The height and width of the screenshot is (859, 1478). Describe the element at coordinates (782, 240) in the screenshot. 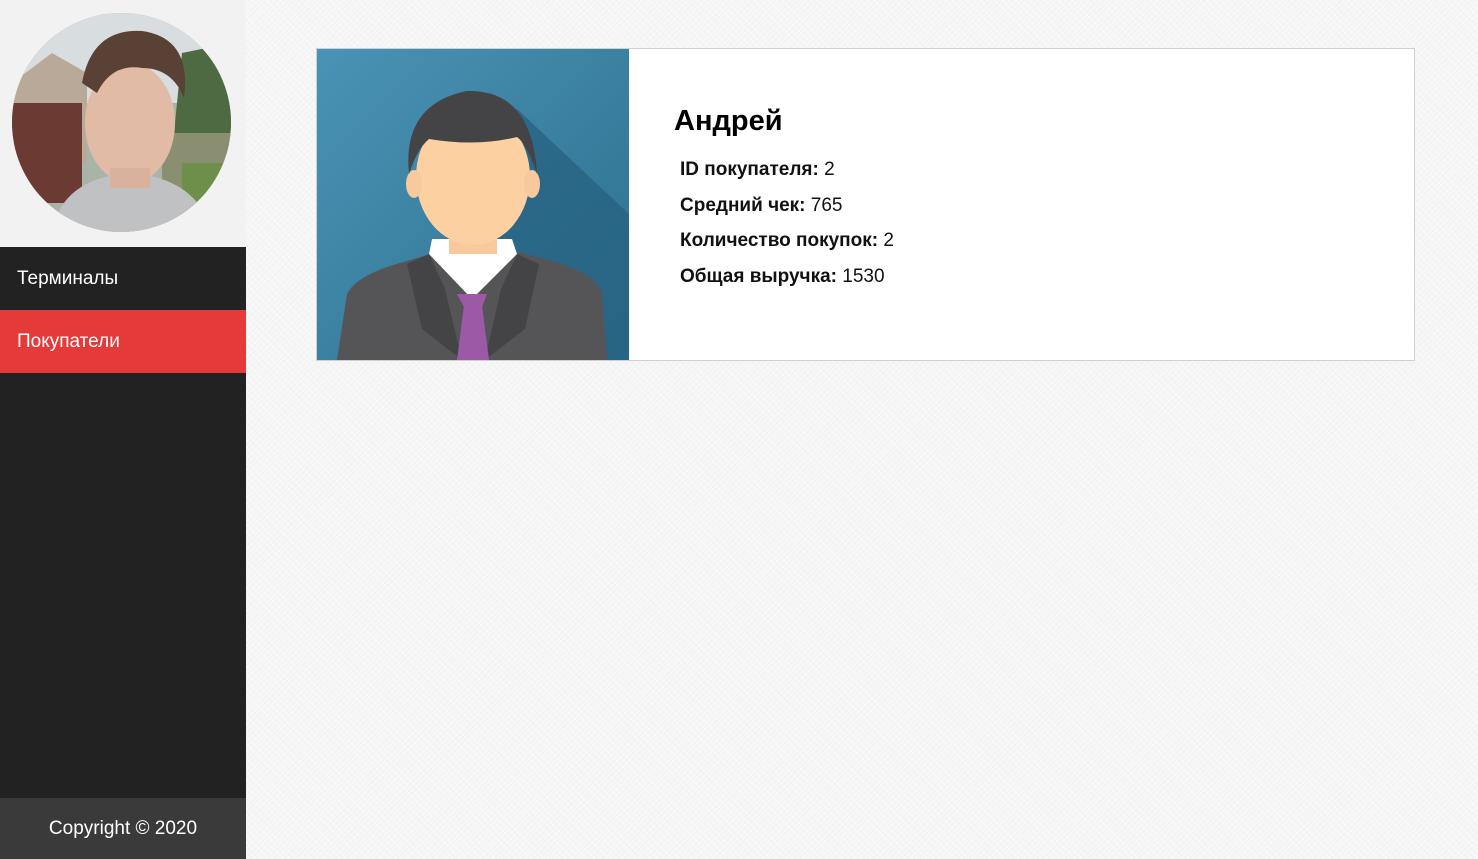

I see `field-label: Количество покупок:` at that location.